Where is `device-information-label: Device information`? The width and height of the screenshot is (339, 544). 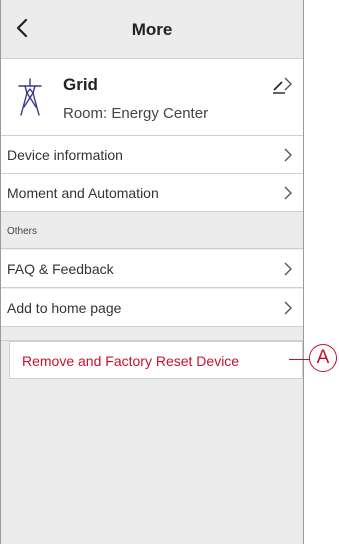 device-information-label: Device information is located at coordinates (65, 155).